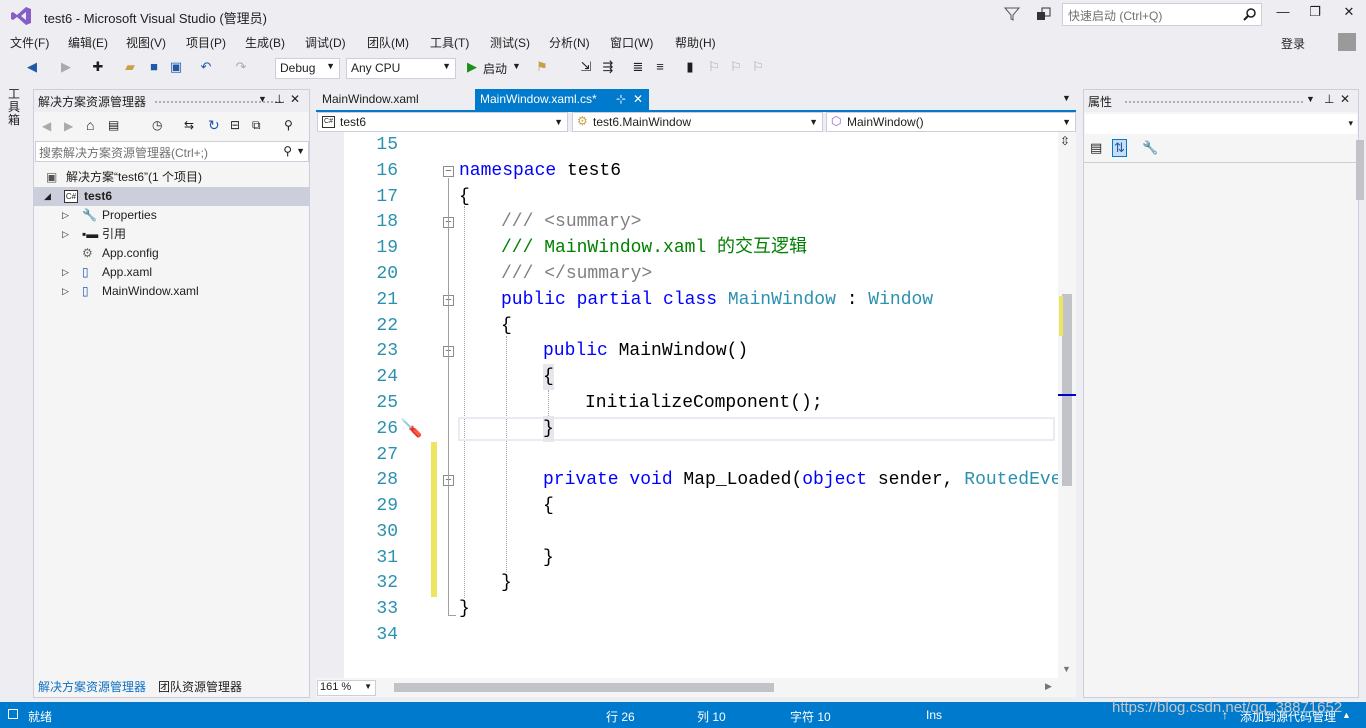  I want to click on menu-debug: 调试(D), so click(325, 42).